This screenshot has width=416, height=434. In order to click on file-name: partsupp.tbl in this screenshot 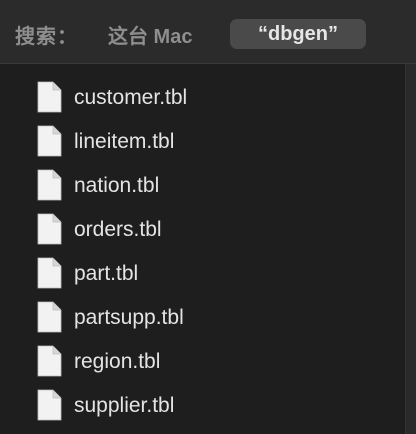, I will do `click(129, 317)`.